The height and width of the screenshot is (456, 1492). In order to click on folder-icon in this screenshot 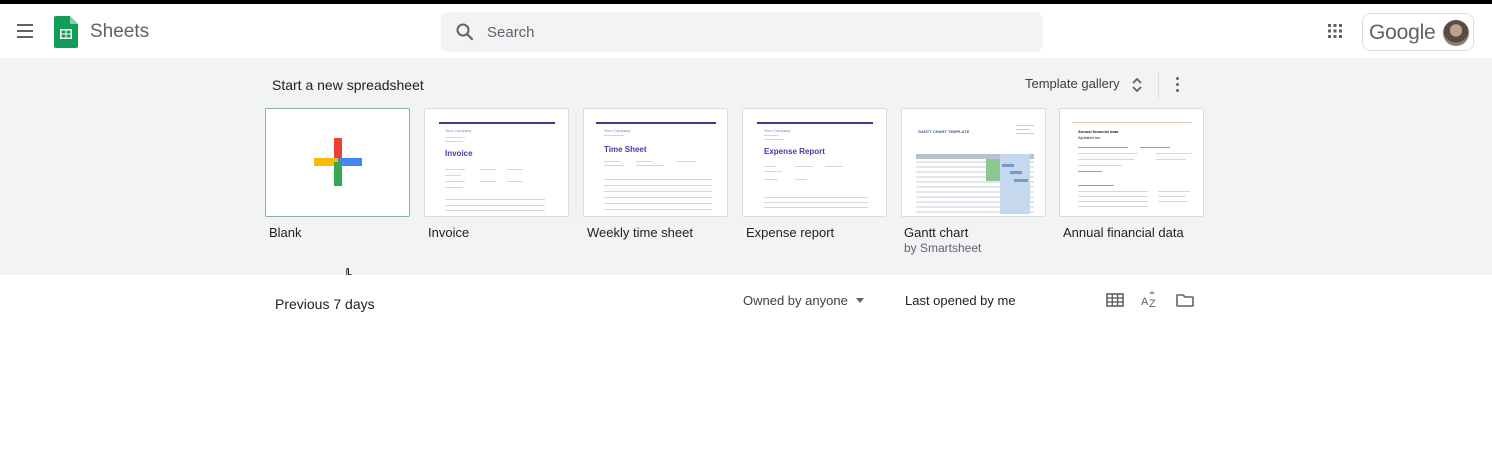, I will do `click(1185, 300)`.